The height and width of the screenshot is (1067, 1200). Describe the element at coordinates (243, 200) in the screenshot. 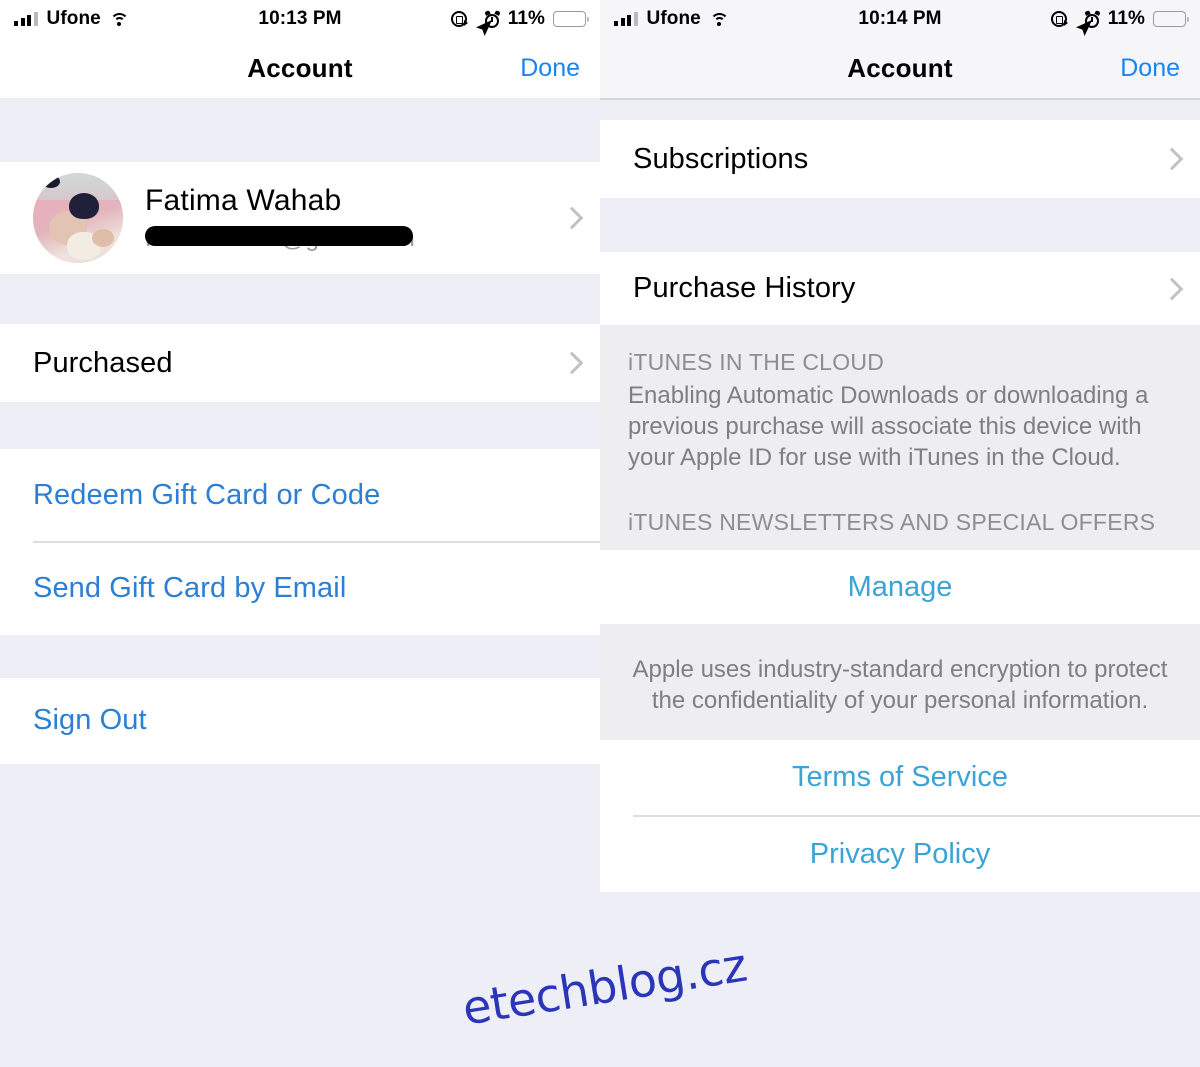

I see `account-name: Fatima Wahab` at that location.